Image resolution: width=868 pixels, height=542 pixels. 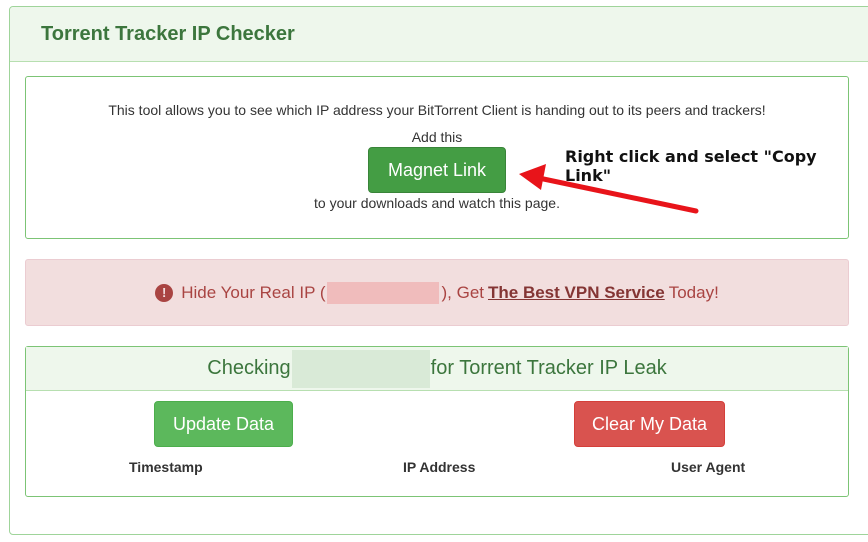 I want to click on alert-middle: ), Get, so click(x=462, y=292).